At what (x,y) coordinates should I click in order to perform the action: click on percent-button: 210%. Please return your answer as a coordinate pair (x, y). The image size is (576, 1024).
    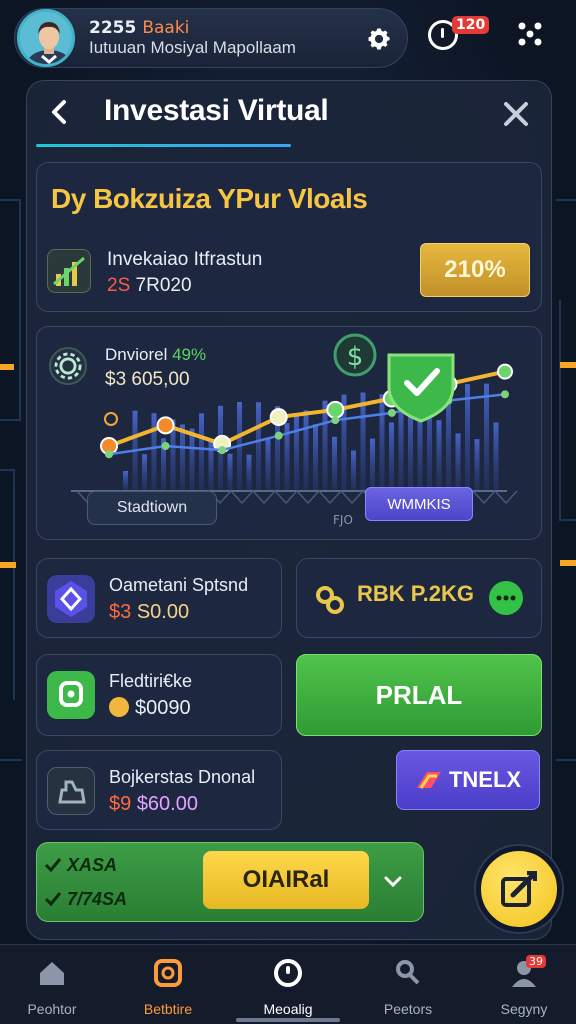
    Looking at the image, I should click on (475, 270).